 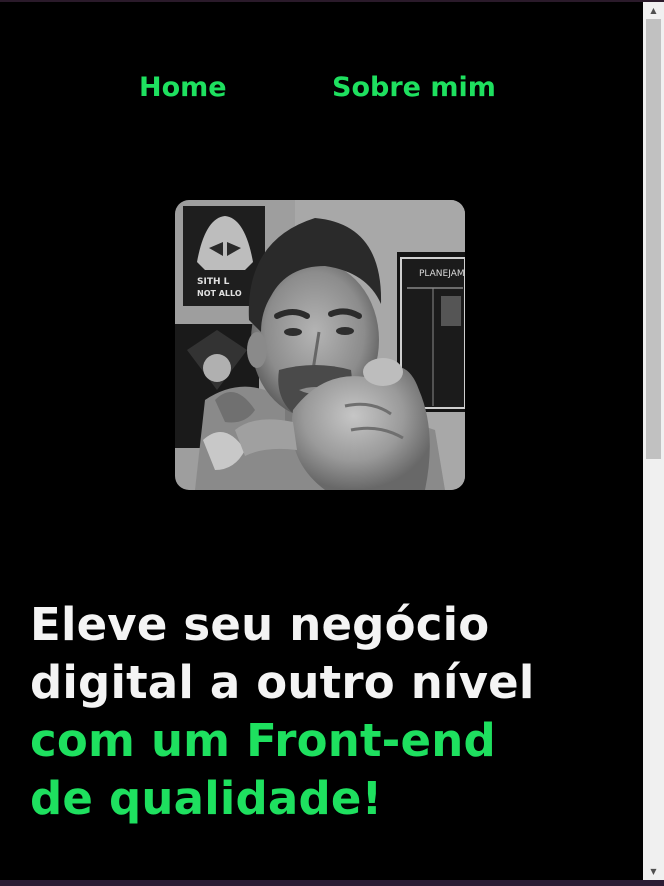 What do you see at coordinates (653, 10) in the screenshot?
I see `triangle-up-icon: ▲` at bounding box center [653, 10].